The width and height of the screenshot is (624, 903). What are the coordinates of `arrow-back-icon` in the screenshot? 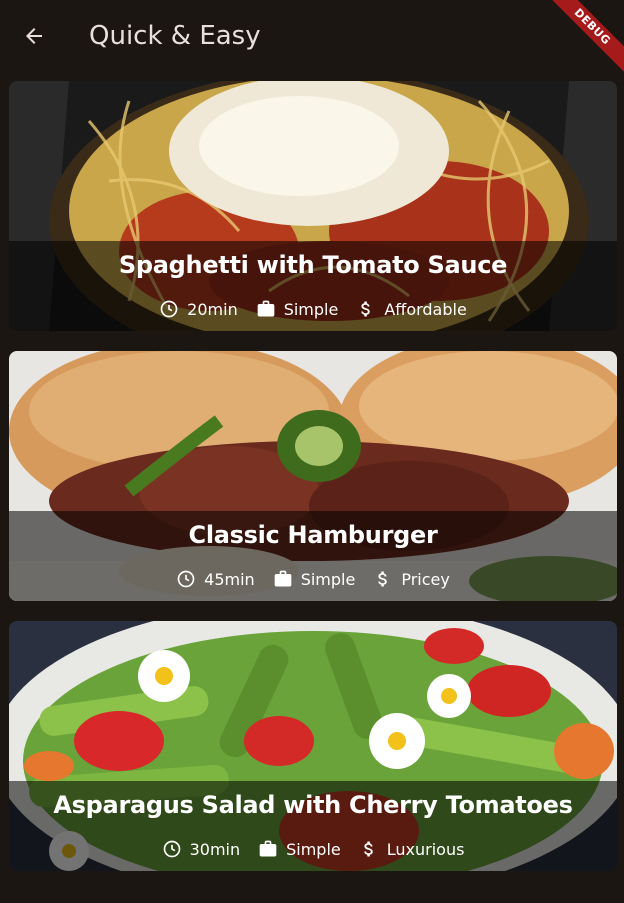 It's located at (34, 36).